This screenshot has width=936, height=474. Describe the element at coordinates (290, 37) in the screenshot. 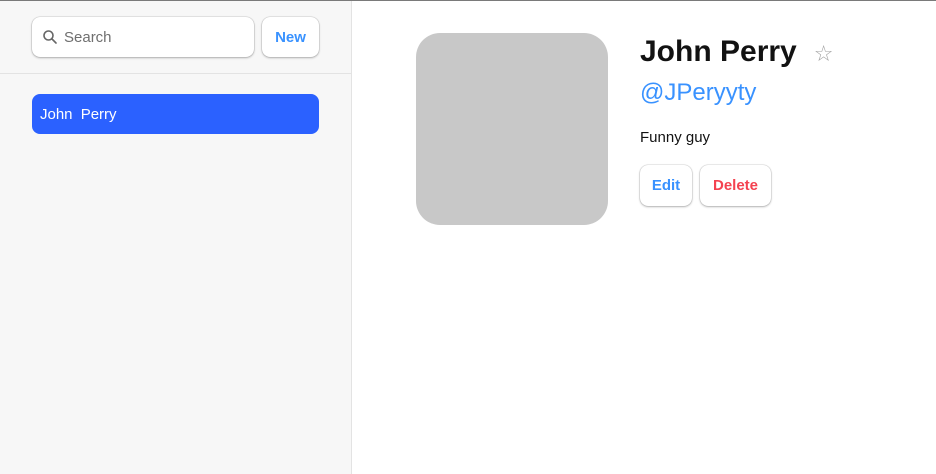

I see `new-contact-button: New` at that location.